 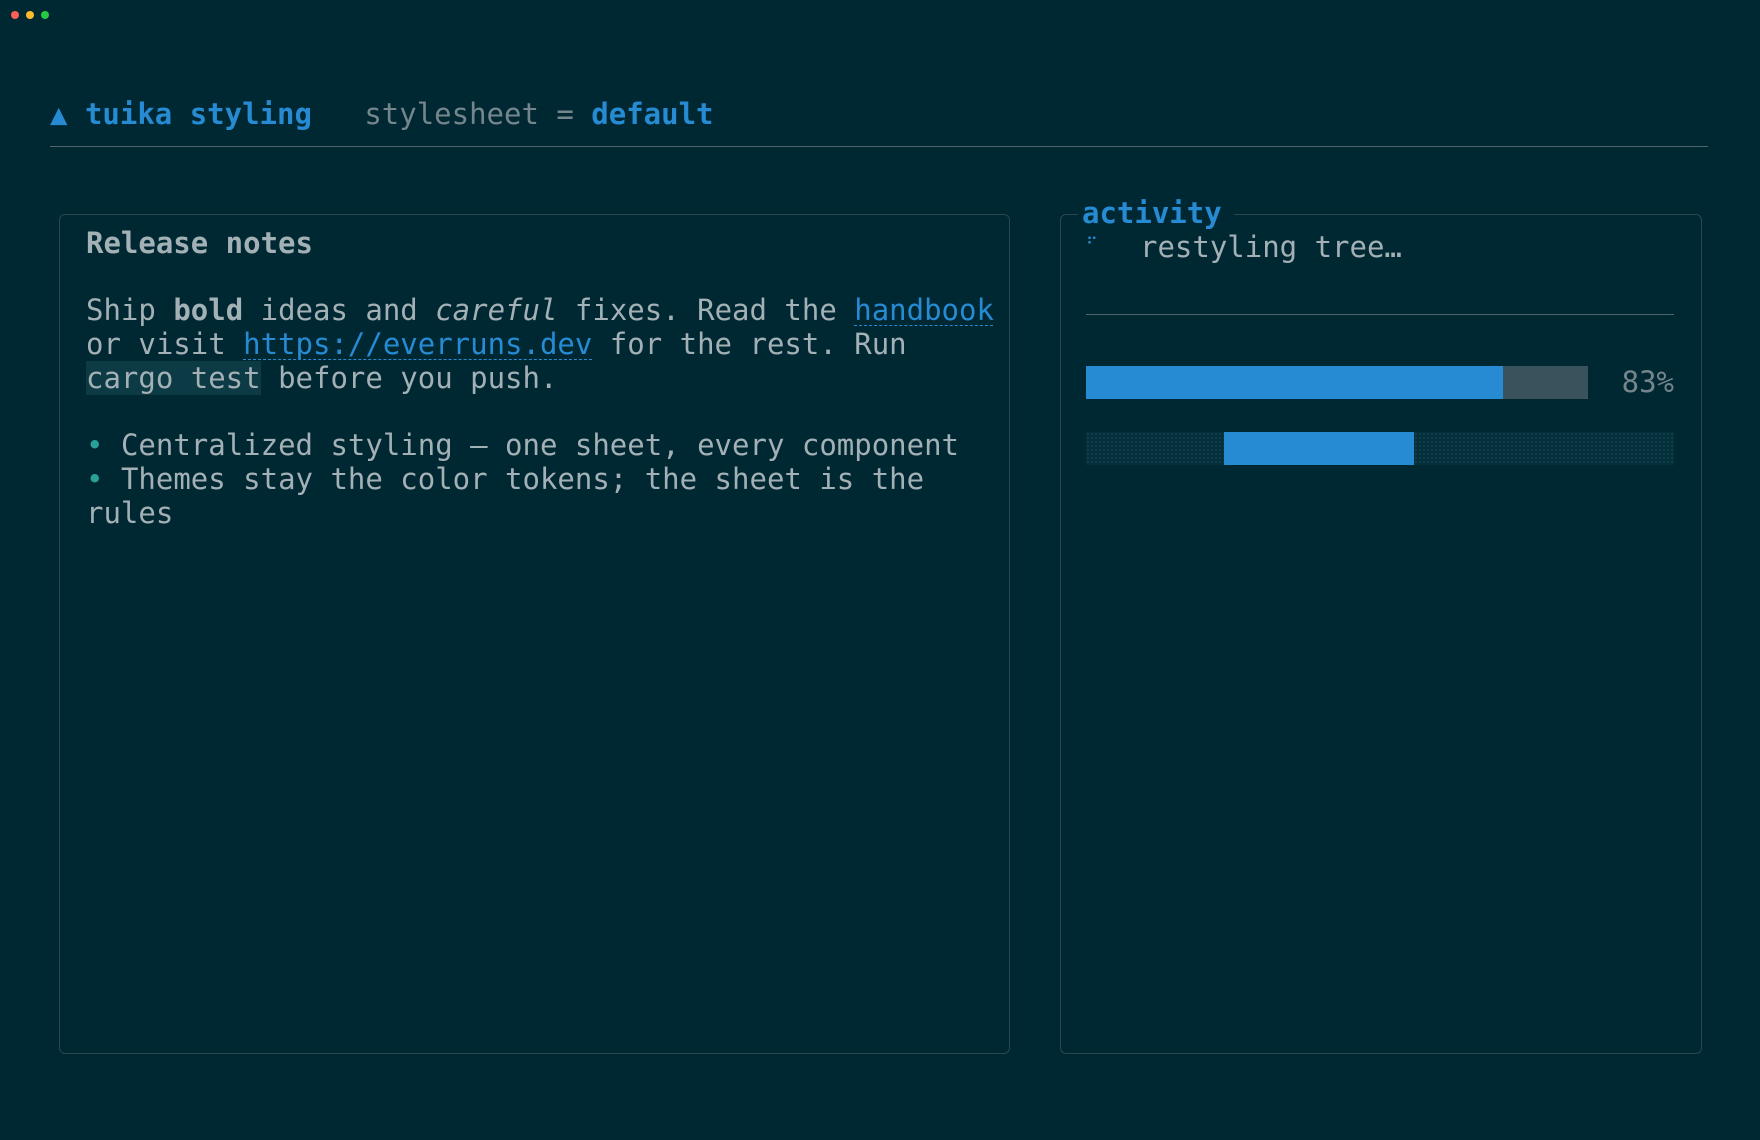 I want to click on bold-text: bold, so click(x=208, y=310).